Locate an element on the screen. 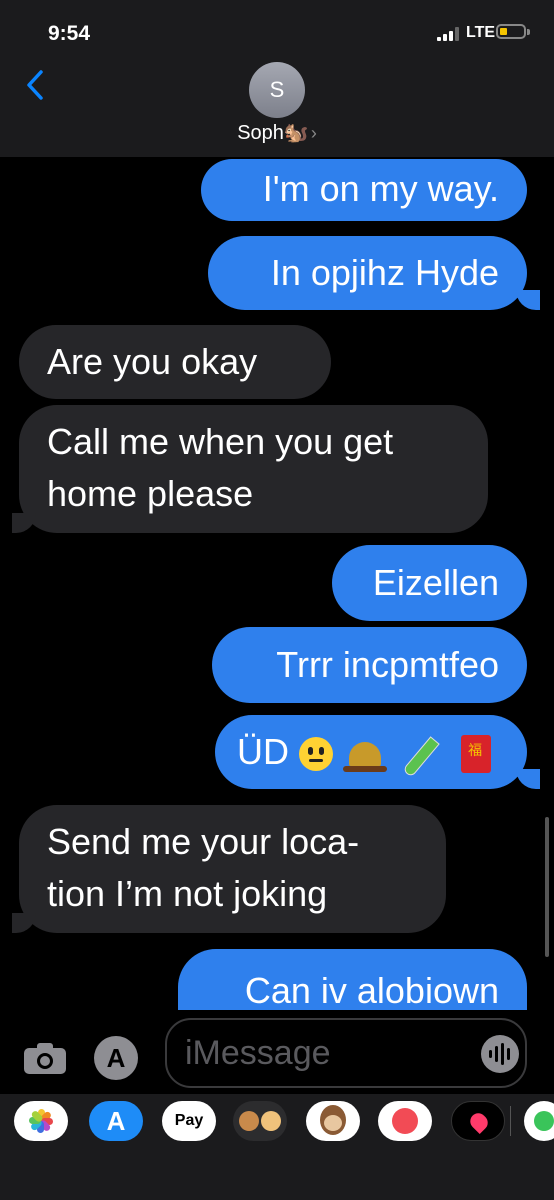  message-bubble: In opjihz Hyde is located at coordinates (367, 273).